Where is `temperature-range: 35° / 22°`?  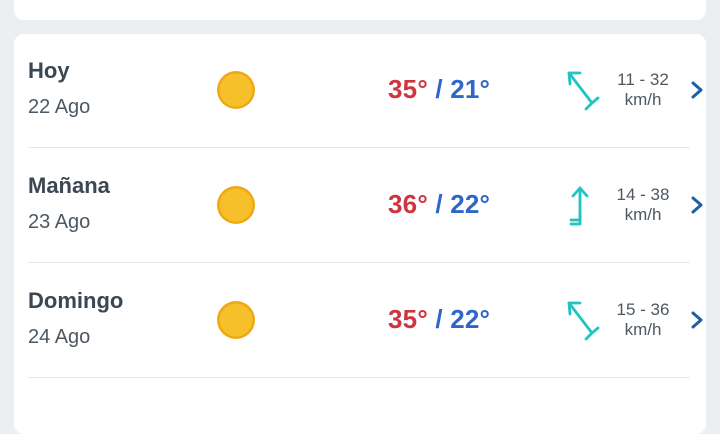 temperature-range: 35° / 22° is located at coordinates (439, 319).